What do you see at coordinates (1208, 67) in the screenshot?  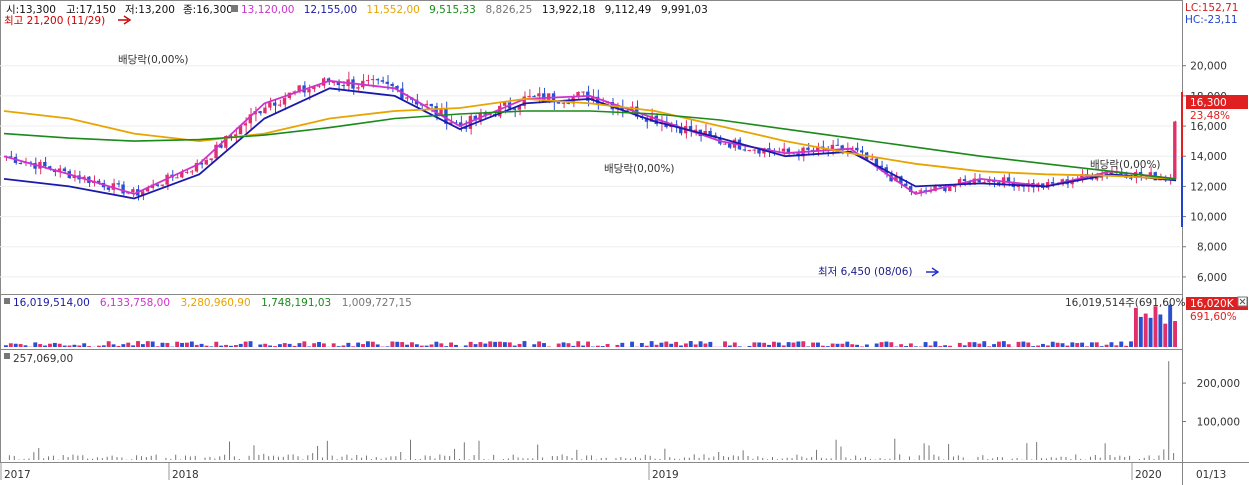 I see `price-tick-label: 20,000` at bounding box center [1208, 67].